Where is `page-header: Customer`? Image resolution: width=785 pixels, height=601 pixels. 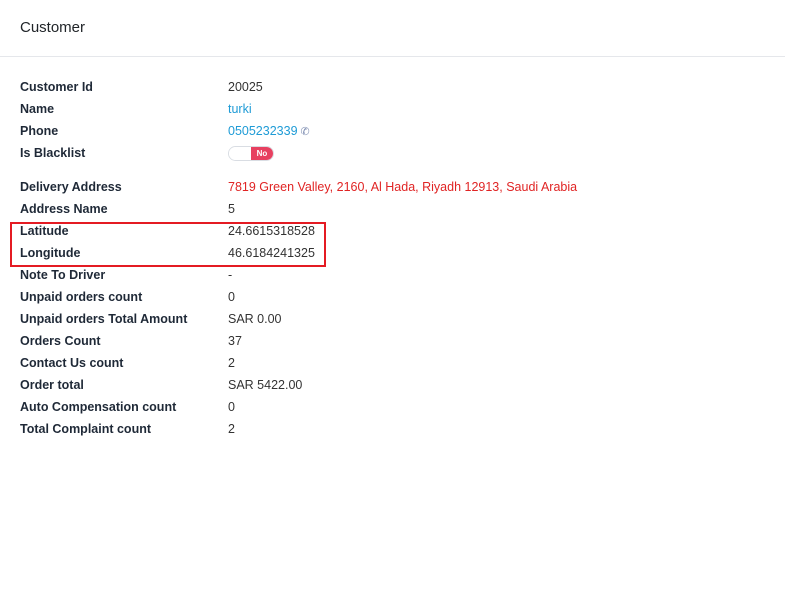 page-header: Customer is located at coordinates (392, 28).